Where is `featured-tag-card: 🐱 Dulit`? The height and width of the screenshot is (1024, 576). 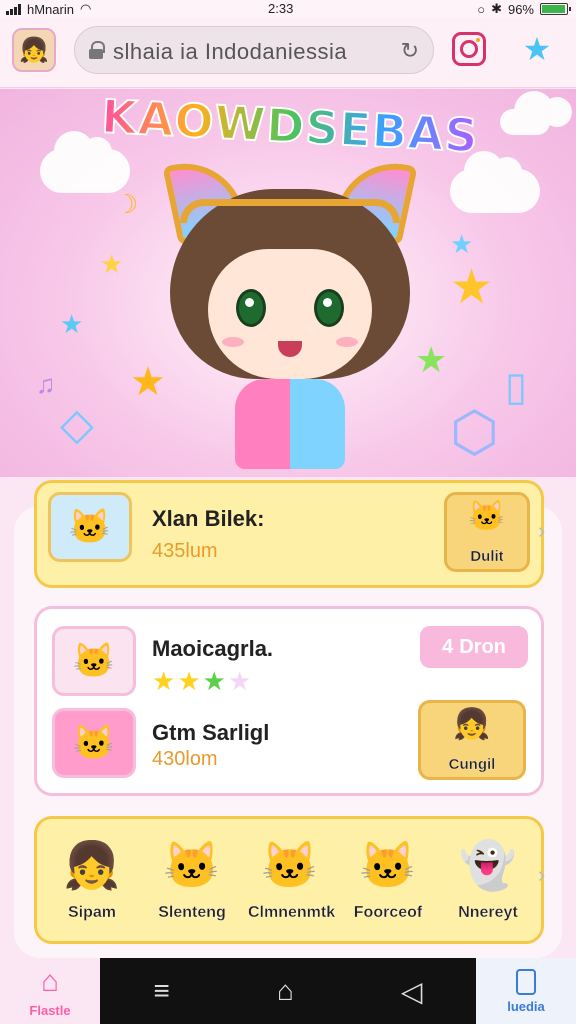
featured-tag-card: 🐱 Dulit is located at coordinates (487, 532).